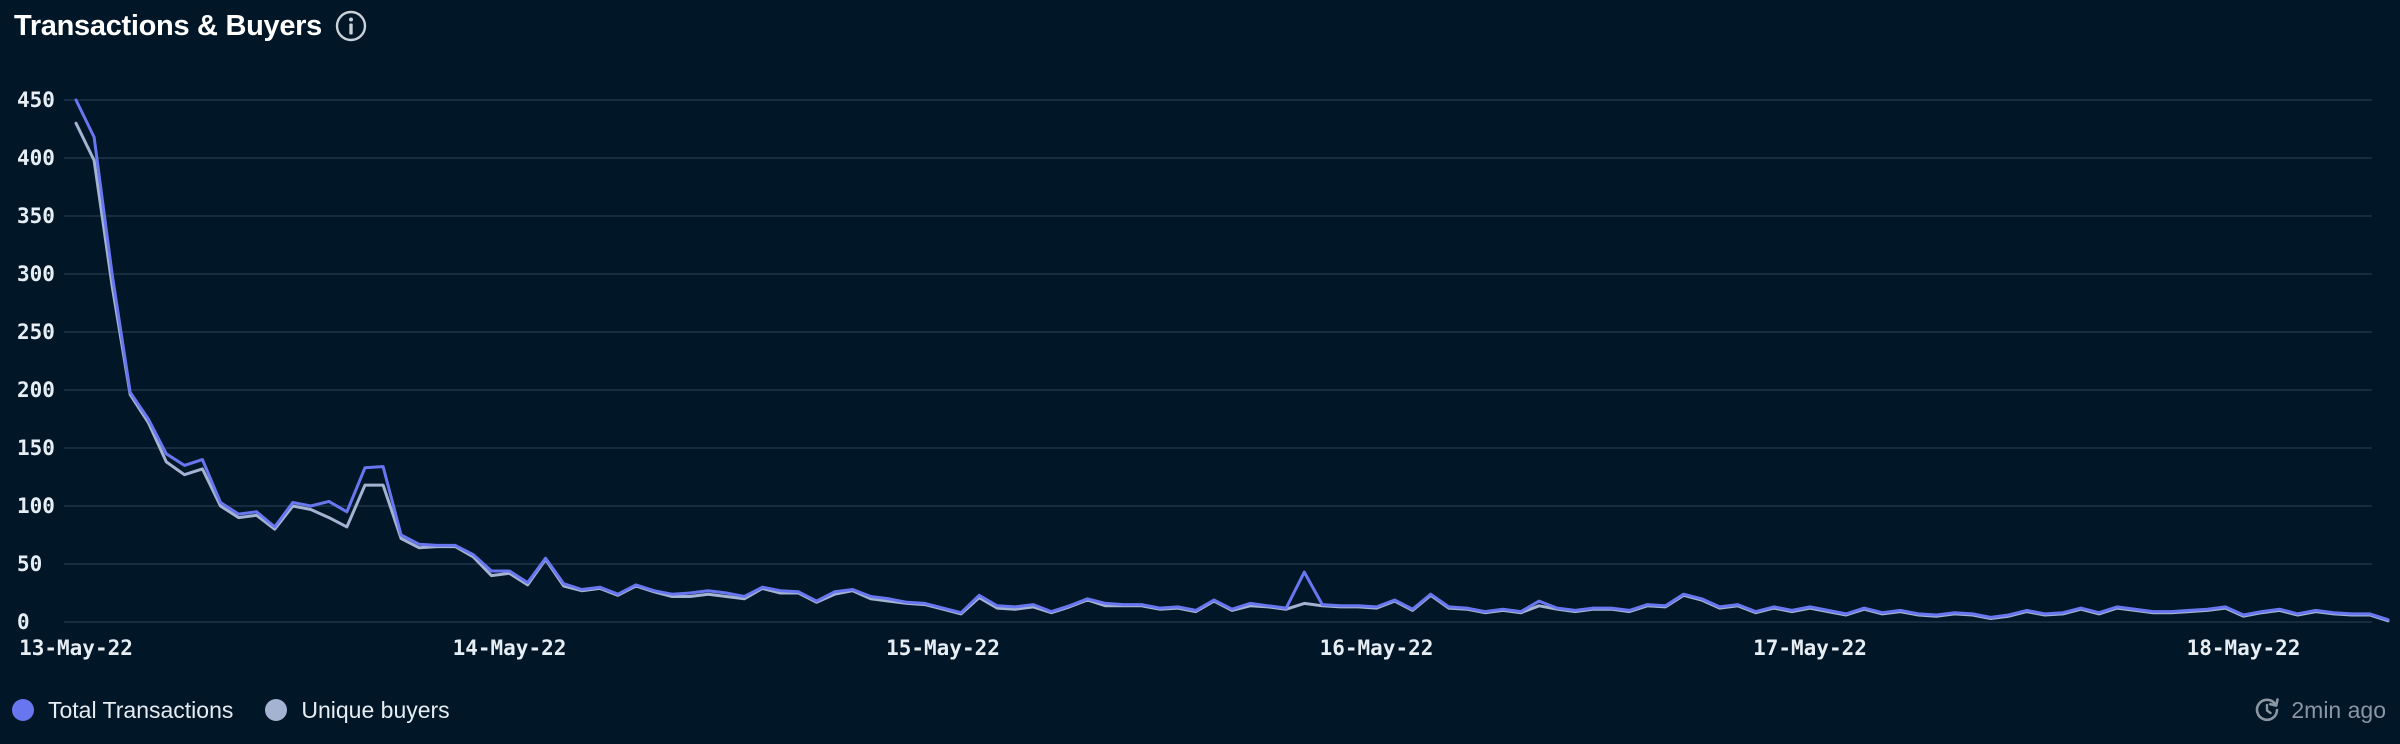 This screenshot has width=2400, height=744. Describe the element at coordinates (36, 361) in the screenshot. I see `y-axis-ticks: 0 50 100 150 200 250 300 350 400 450` at that location.